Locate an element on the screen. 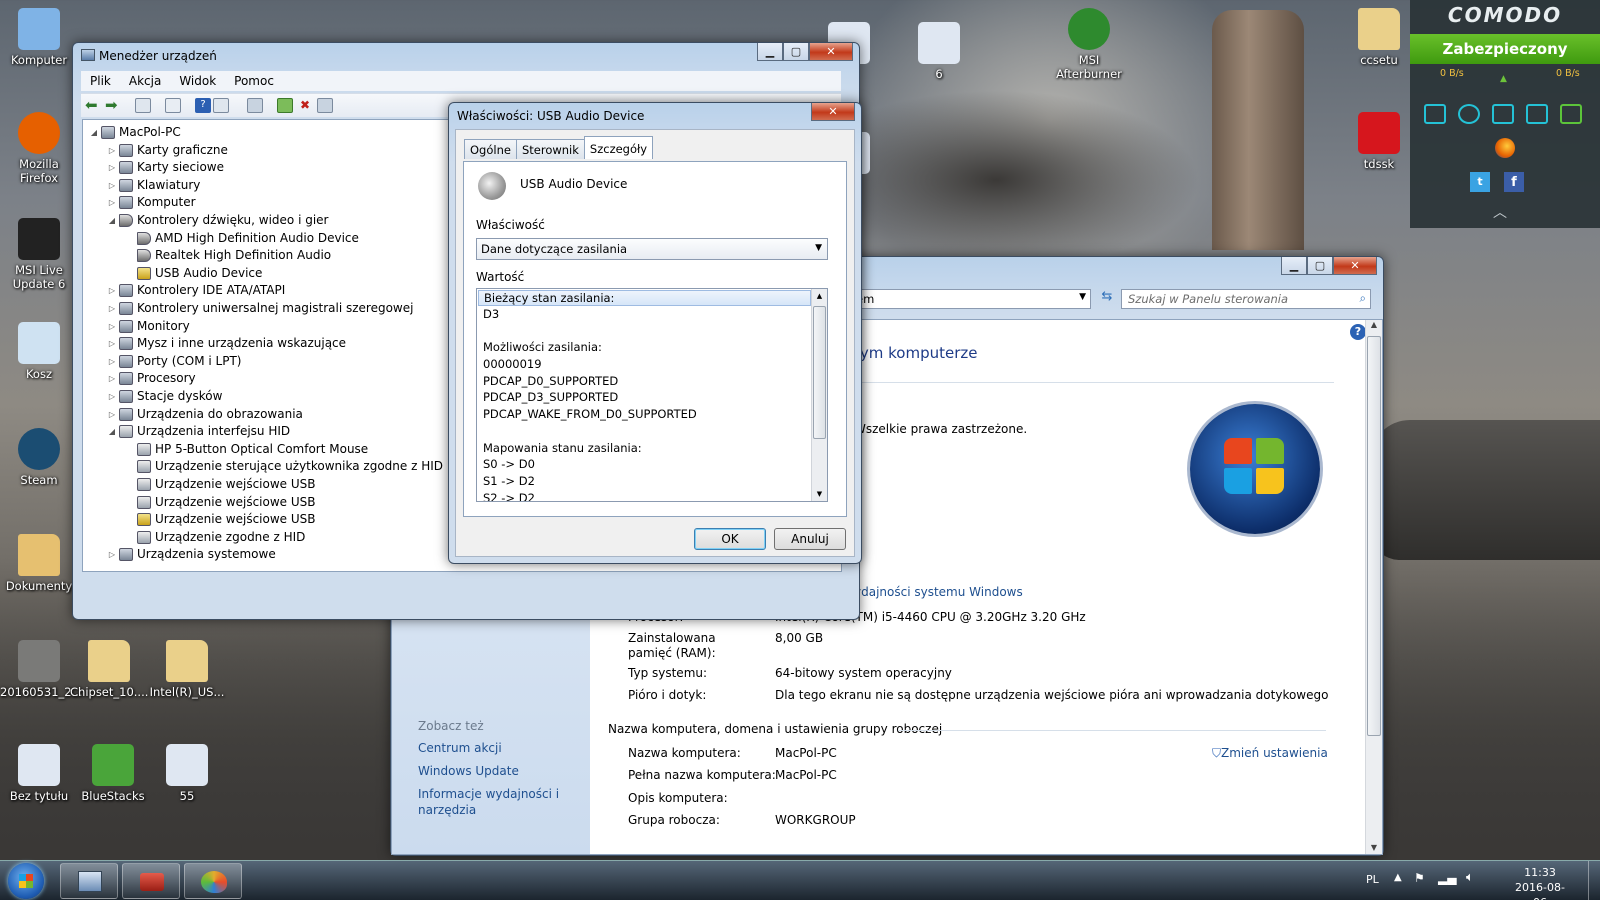  desktop-icon: ccsetu is located at coordinates (1379, 37).